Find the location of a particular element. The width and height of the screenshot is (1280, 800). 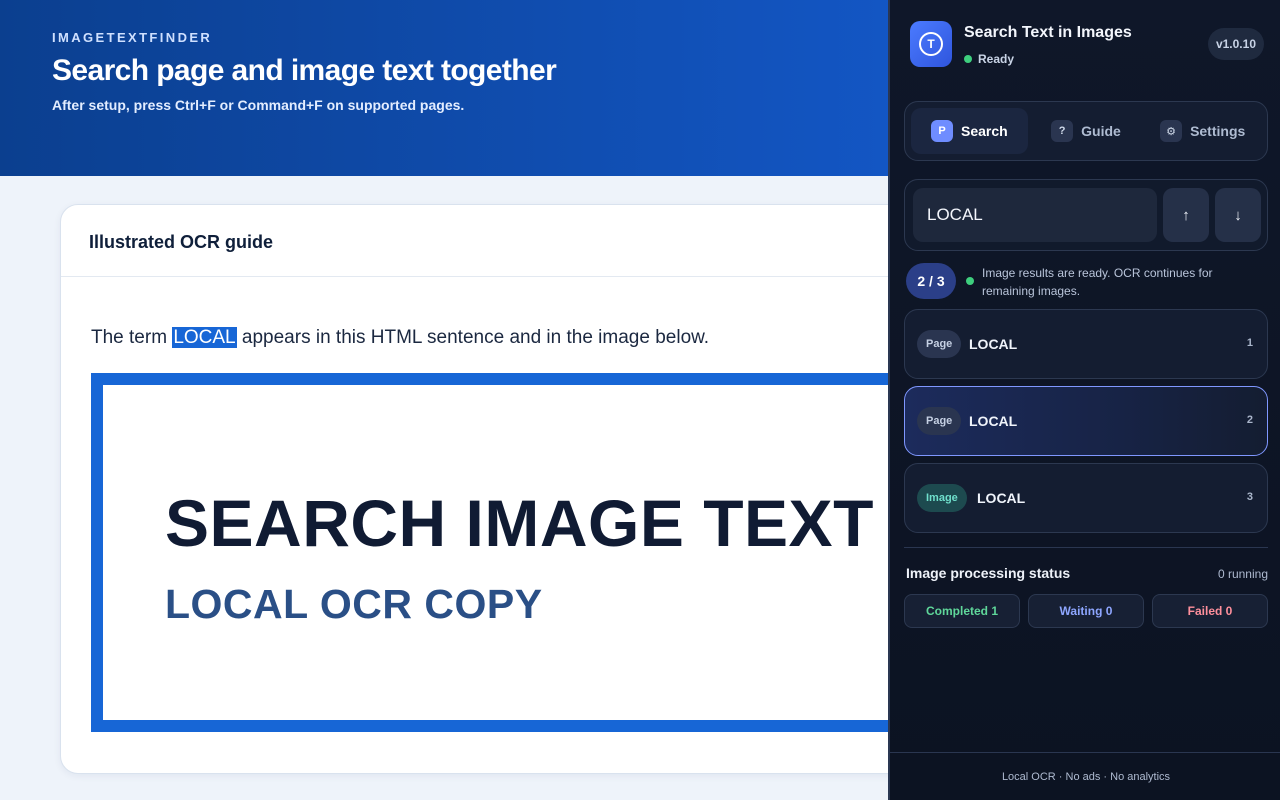

section-divider is located at coordinates (1086, 547).